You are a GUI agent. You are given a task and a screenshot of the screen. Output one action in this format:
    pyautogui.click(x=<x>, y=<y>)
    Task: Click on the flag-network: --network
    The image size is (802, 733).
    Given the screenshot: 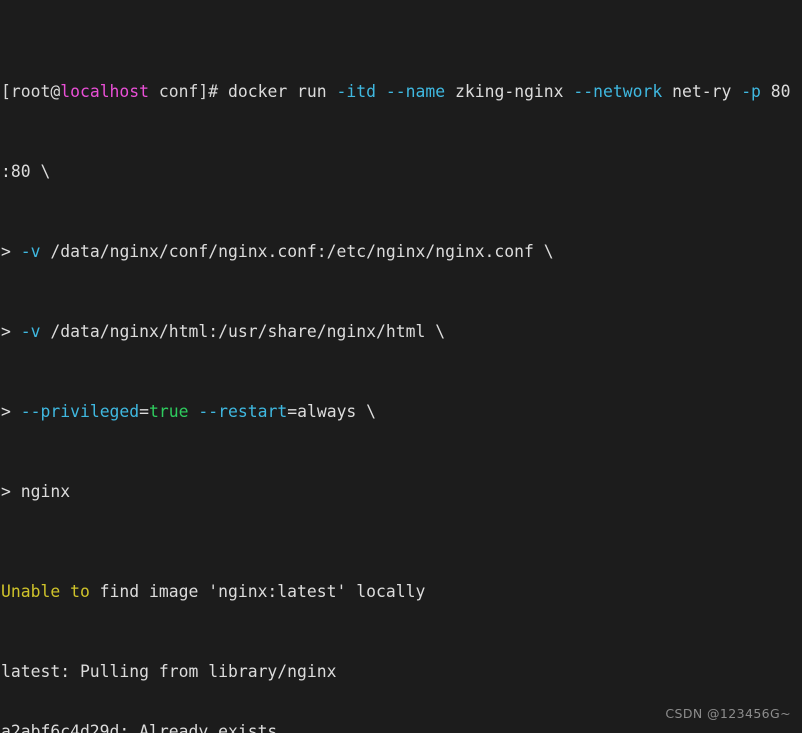 What is the action you would take?
    pyautogui.click(x=618, y=91)
    